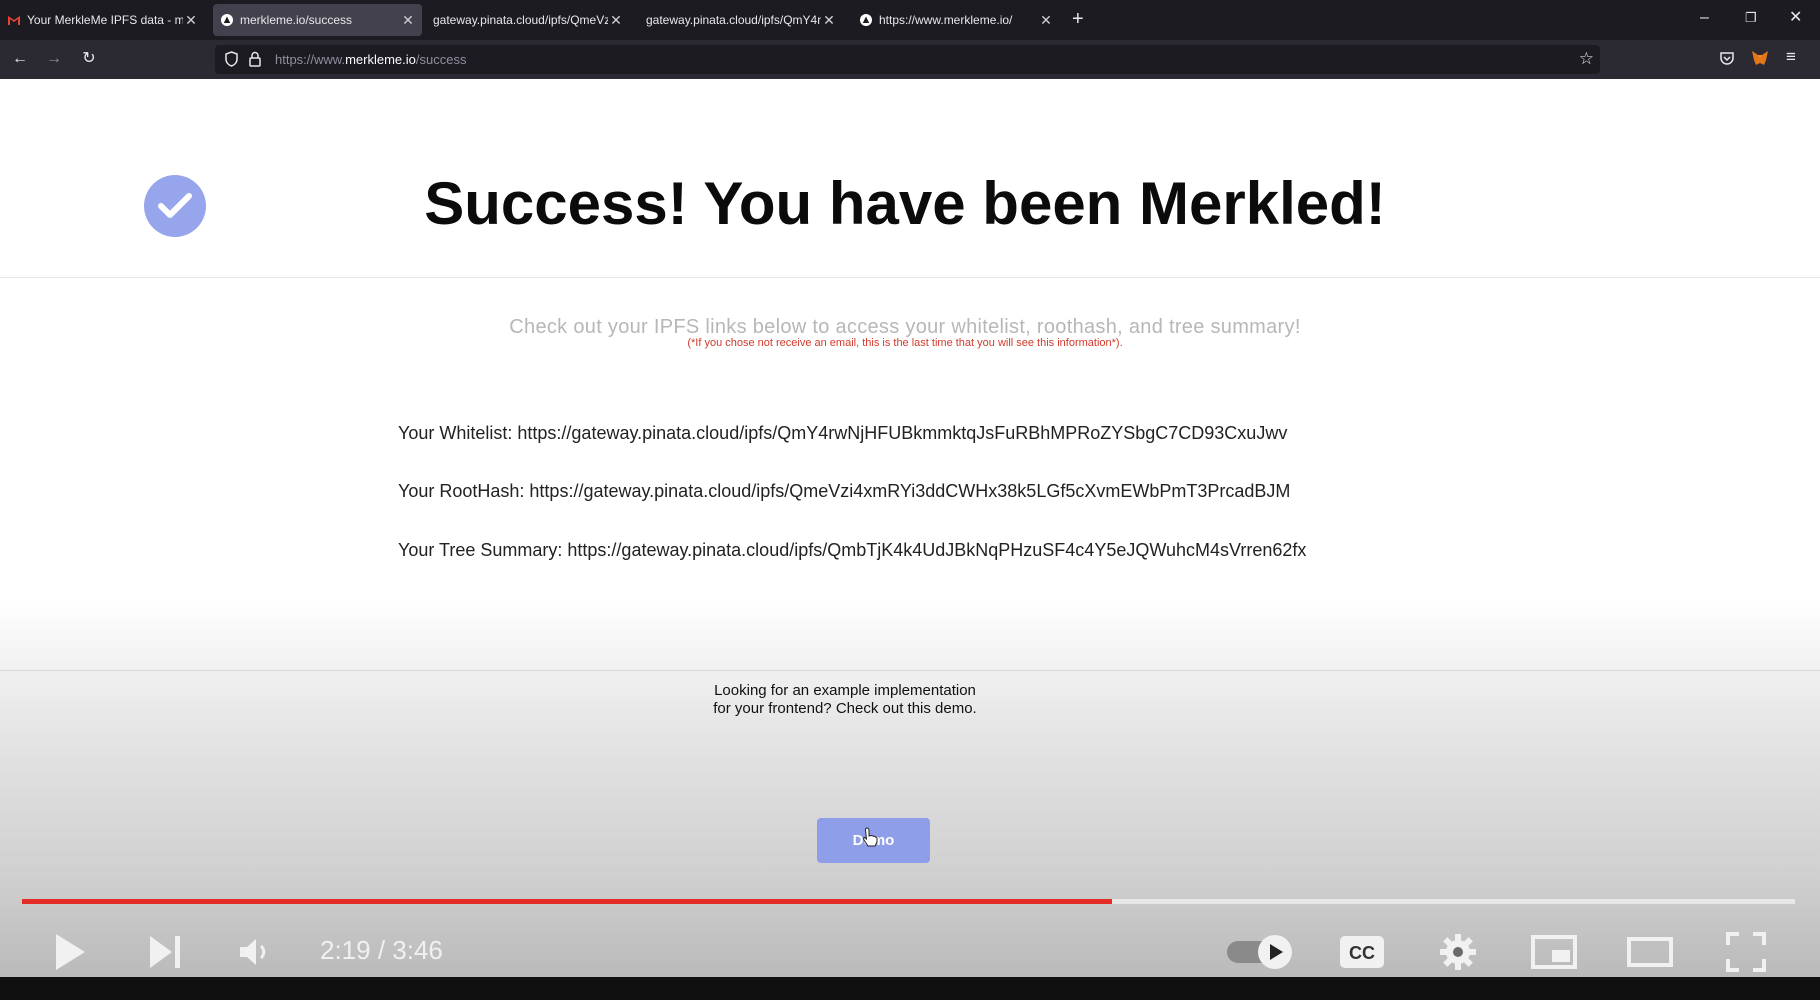  Describe the element at coordinates (1261, 952) in the screenshot. I see `autoplay-toggle` at that location.